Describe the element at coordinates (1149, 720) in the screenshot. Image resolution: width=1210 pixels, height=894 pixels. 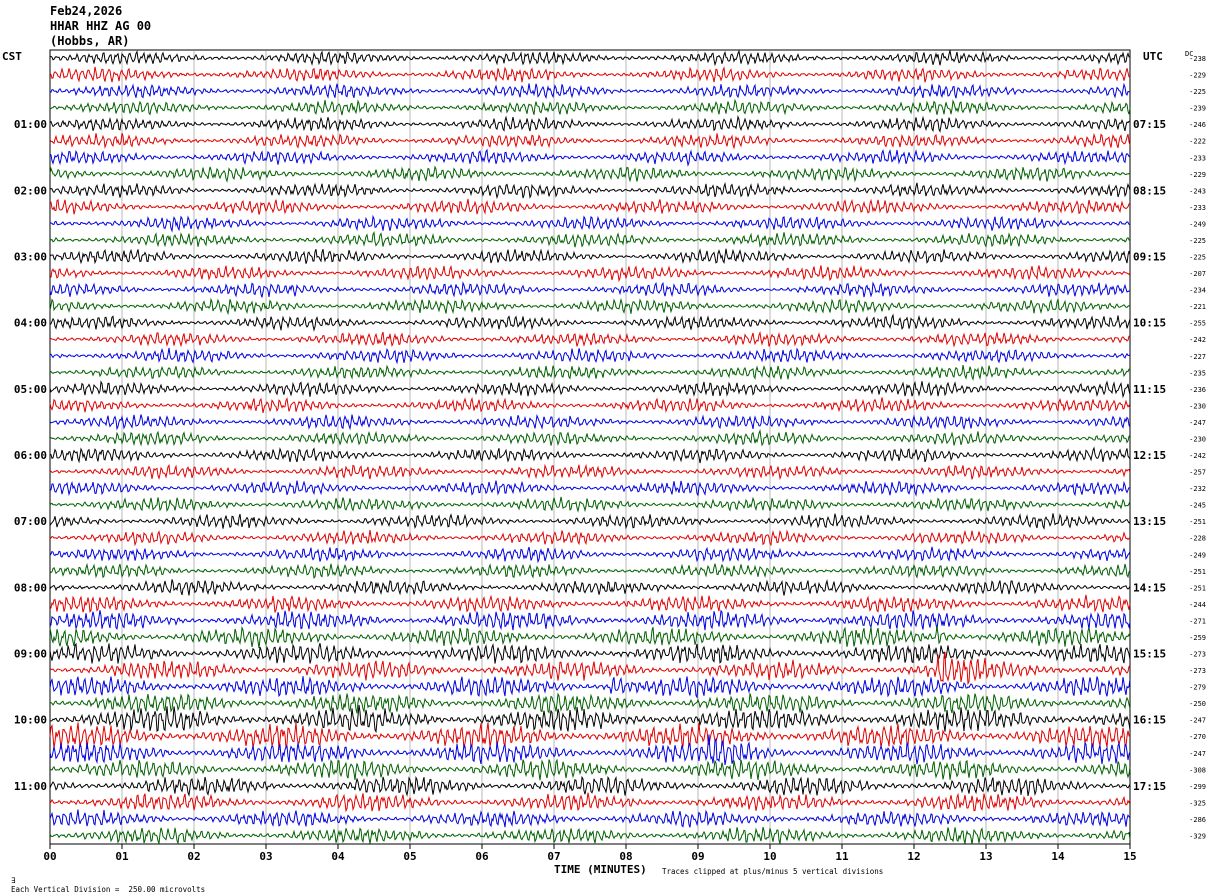
I see `right-hour-label: 16:15` at that location.